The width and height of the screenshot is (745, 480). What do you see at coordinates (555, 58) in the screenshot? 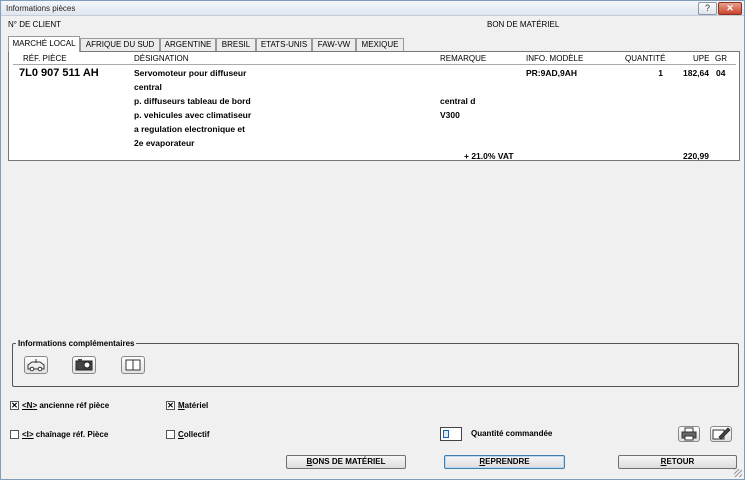
I see `col-info-modele: INFO. MODÈLE` at bounding box center [555, 58].